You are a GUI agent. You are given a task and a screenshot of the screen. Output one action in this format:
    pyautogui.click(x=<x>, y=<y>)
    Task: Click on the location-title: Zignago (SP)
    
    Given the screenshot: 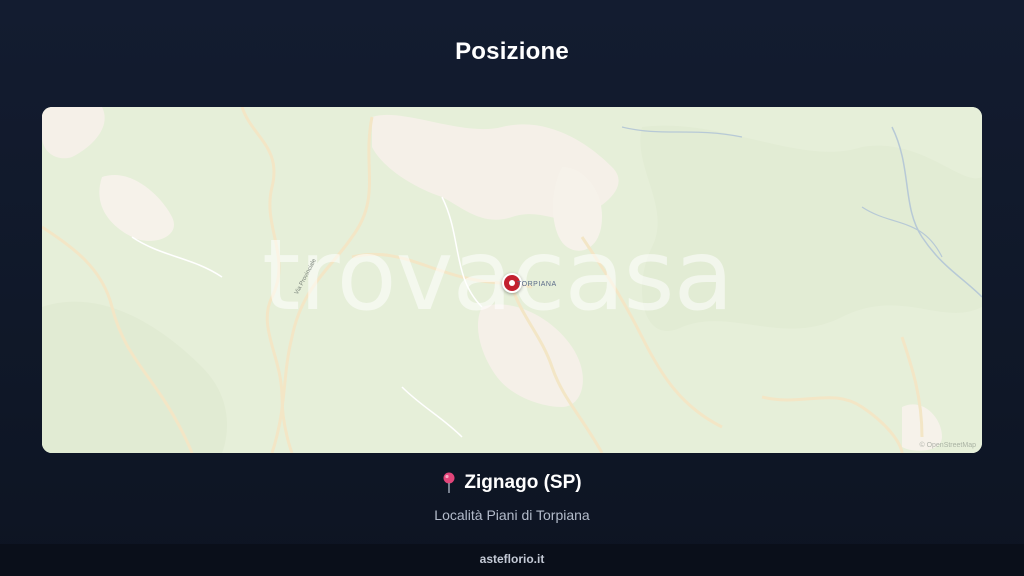 What is the action you would take?
    pyautogui.click(x=512, y=483)
    